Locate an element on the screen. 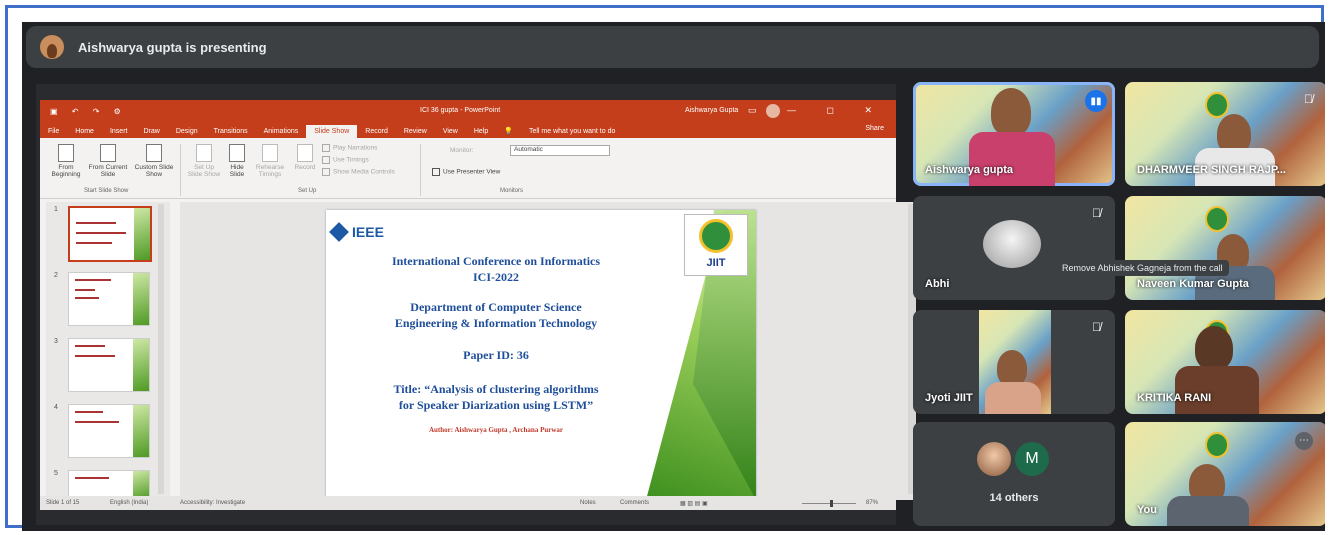  presenting-text: Aishwarya gupta is presenting is located at coordinates (172, 47).